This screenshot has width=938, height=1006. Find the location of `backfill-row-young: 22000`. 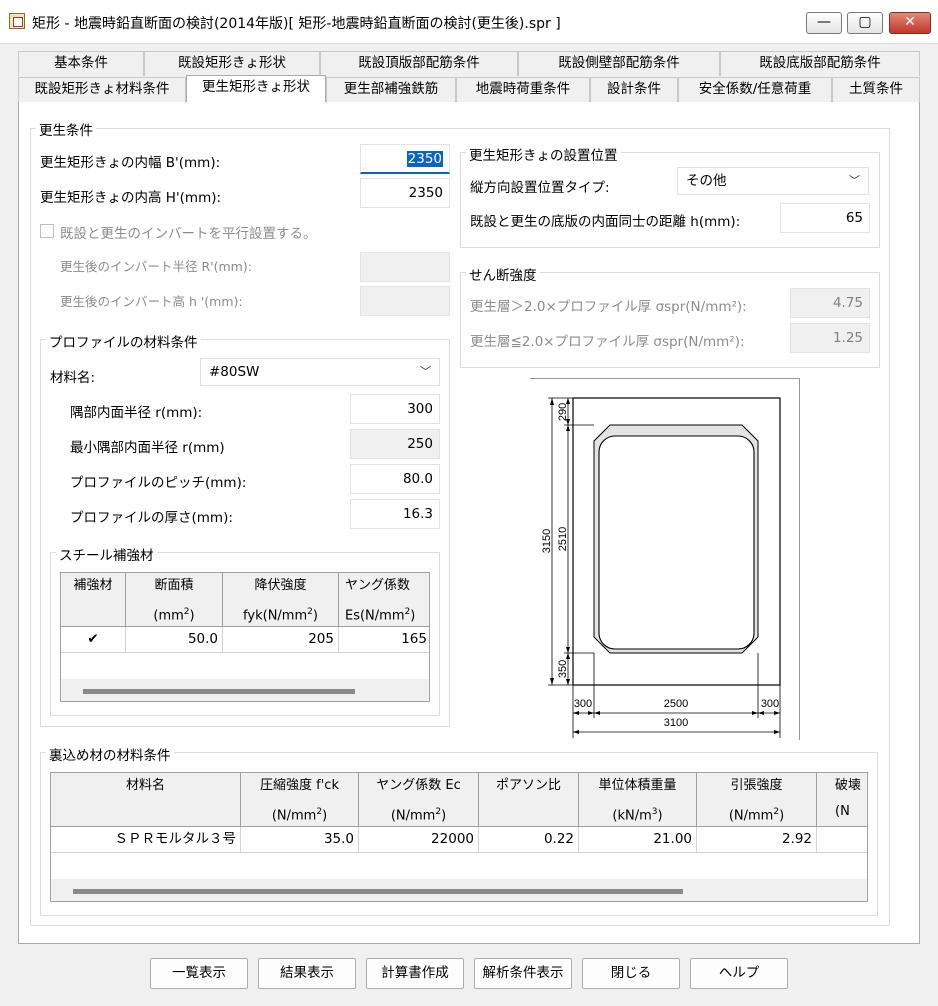

backfill-row-young: 22000 is located at coordinates (419, 840).